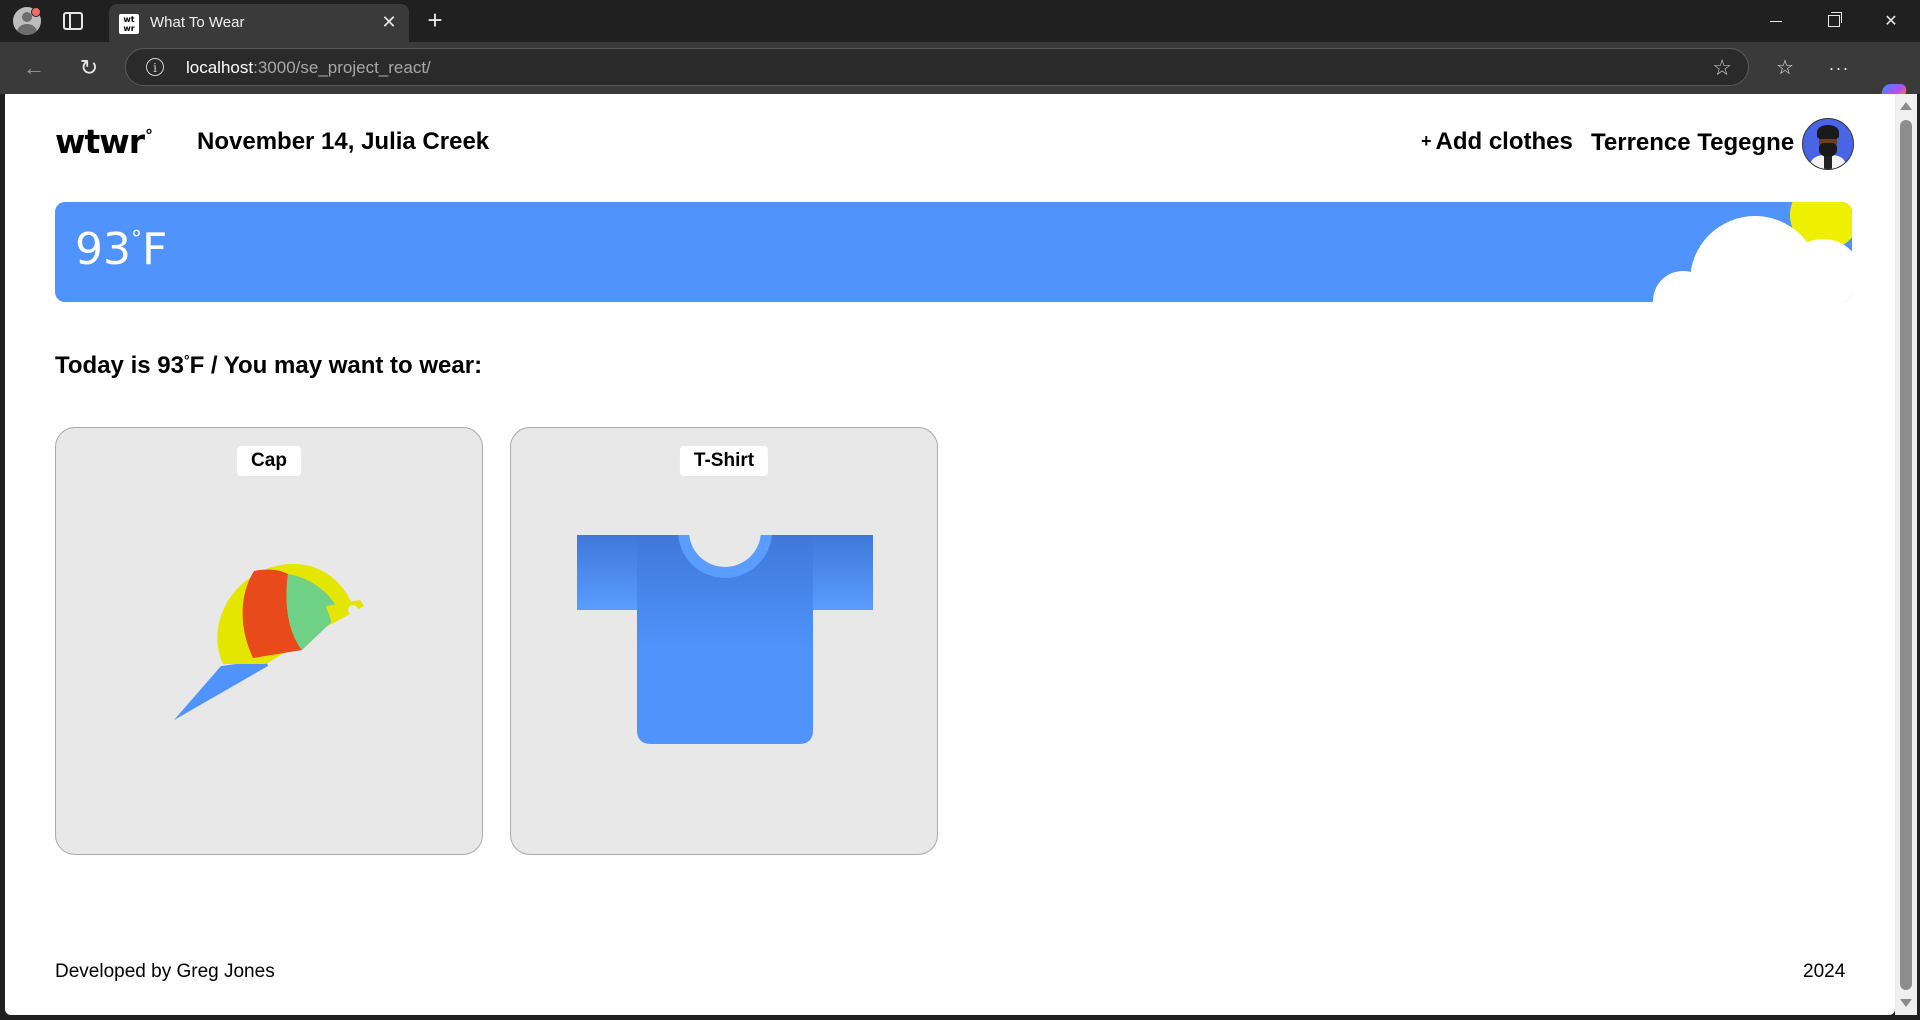  Describe the element at coordinates (1692, 143) in the screenshot. I see `username: Terrence Tegegne` at that location.